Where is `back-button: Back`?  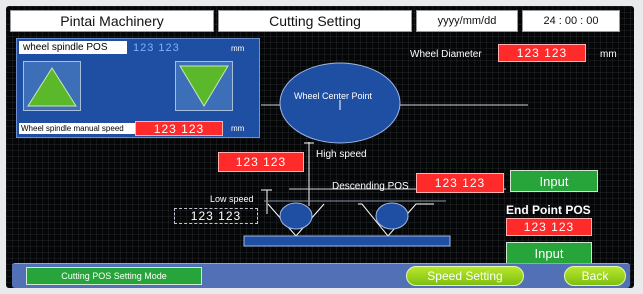 back-button: Back is located at coordinates (595, 276).